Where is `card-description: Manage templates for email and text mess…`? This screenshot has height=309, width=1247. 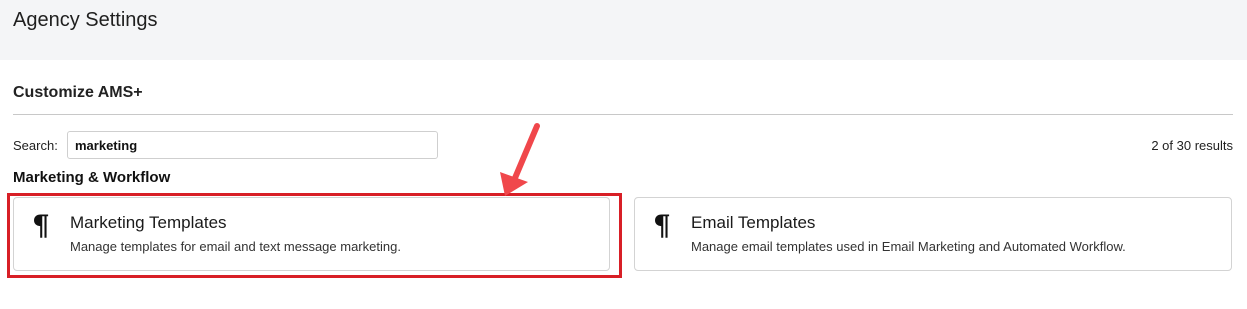 card-description: Manage templates for email and text mess… is located at coordinates (235, 246).